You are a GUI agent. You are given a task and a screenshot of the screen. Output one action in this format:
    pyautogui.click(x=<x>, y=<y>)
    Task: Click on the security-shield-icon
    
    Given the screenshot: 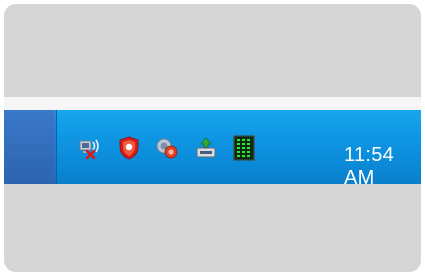 What is the action you would take?
    pyautogui.click(x=129, y=148)
    